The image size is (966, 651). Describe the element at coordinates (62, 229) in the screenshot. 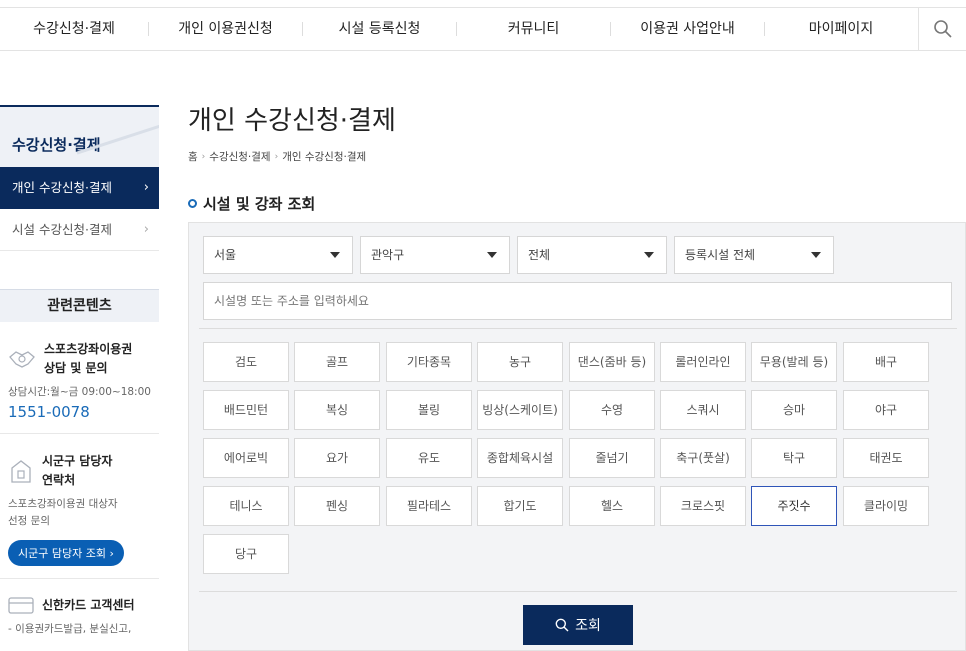

I see `sidebar-item-label: 시설 수강신청·결제` at that location.